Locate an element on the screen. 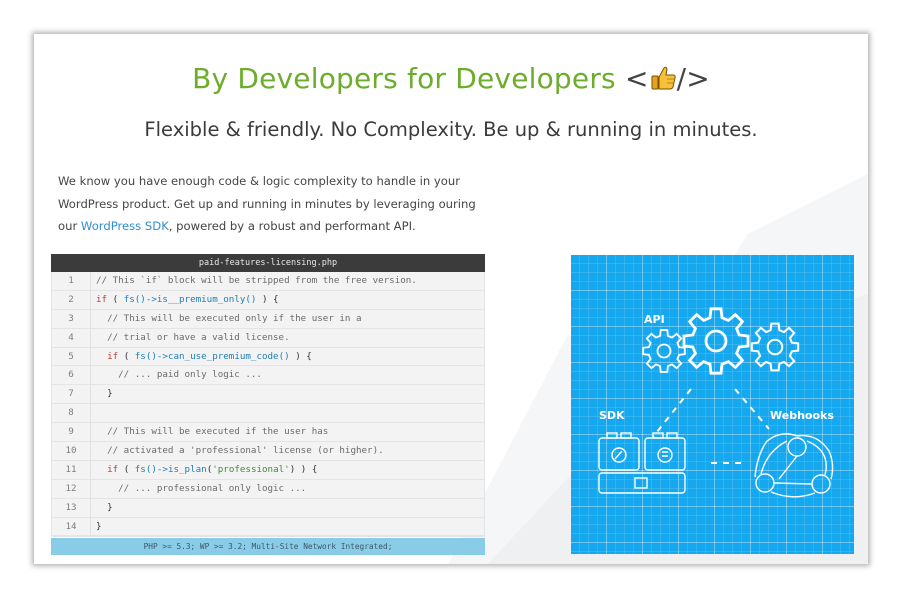 The height and width of the screenshot is (600, 908). tag-open: < is located at coordinates (636, 78).